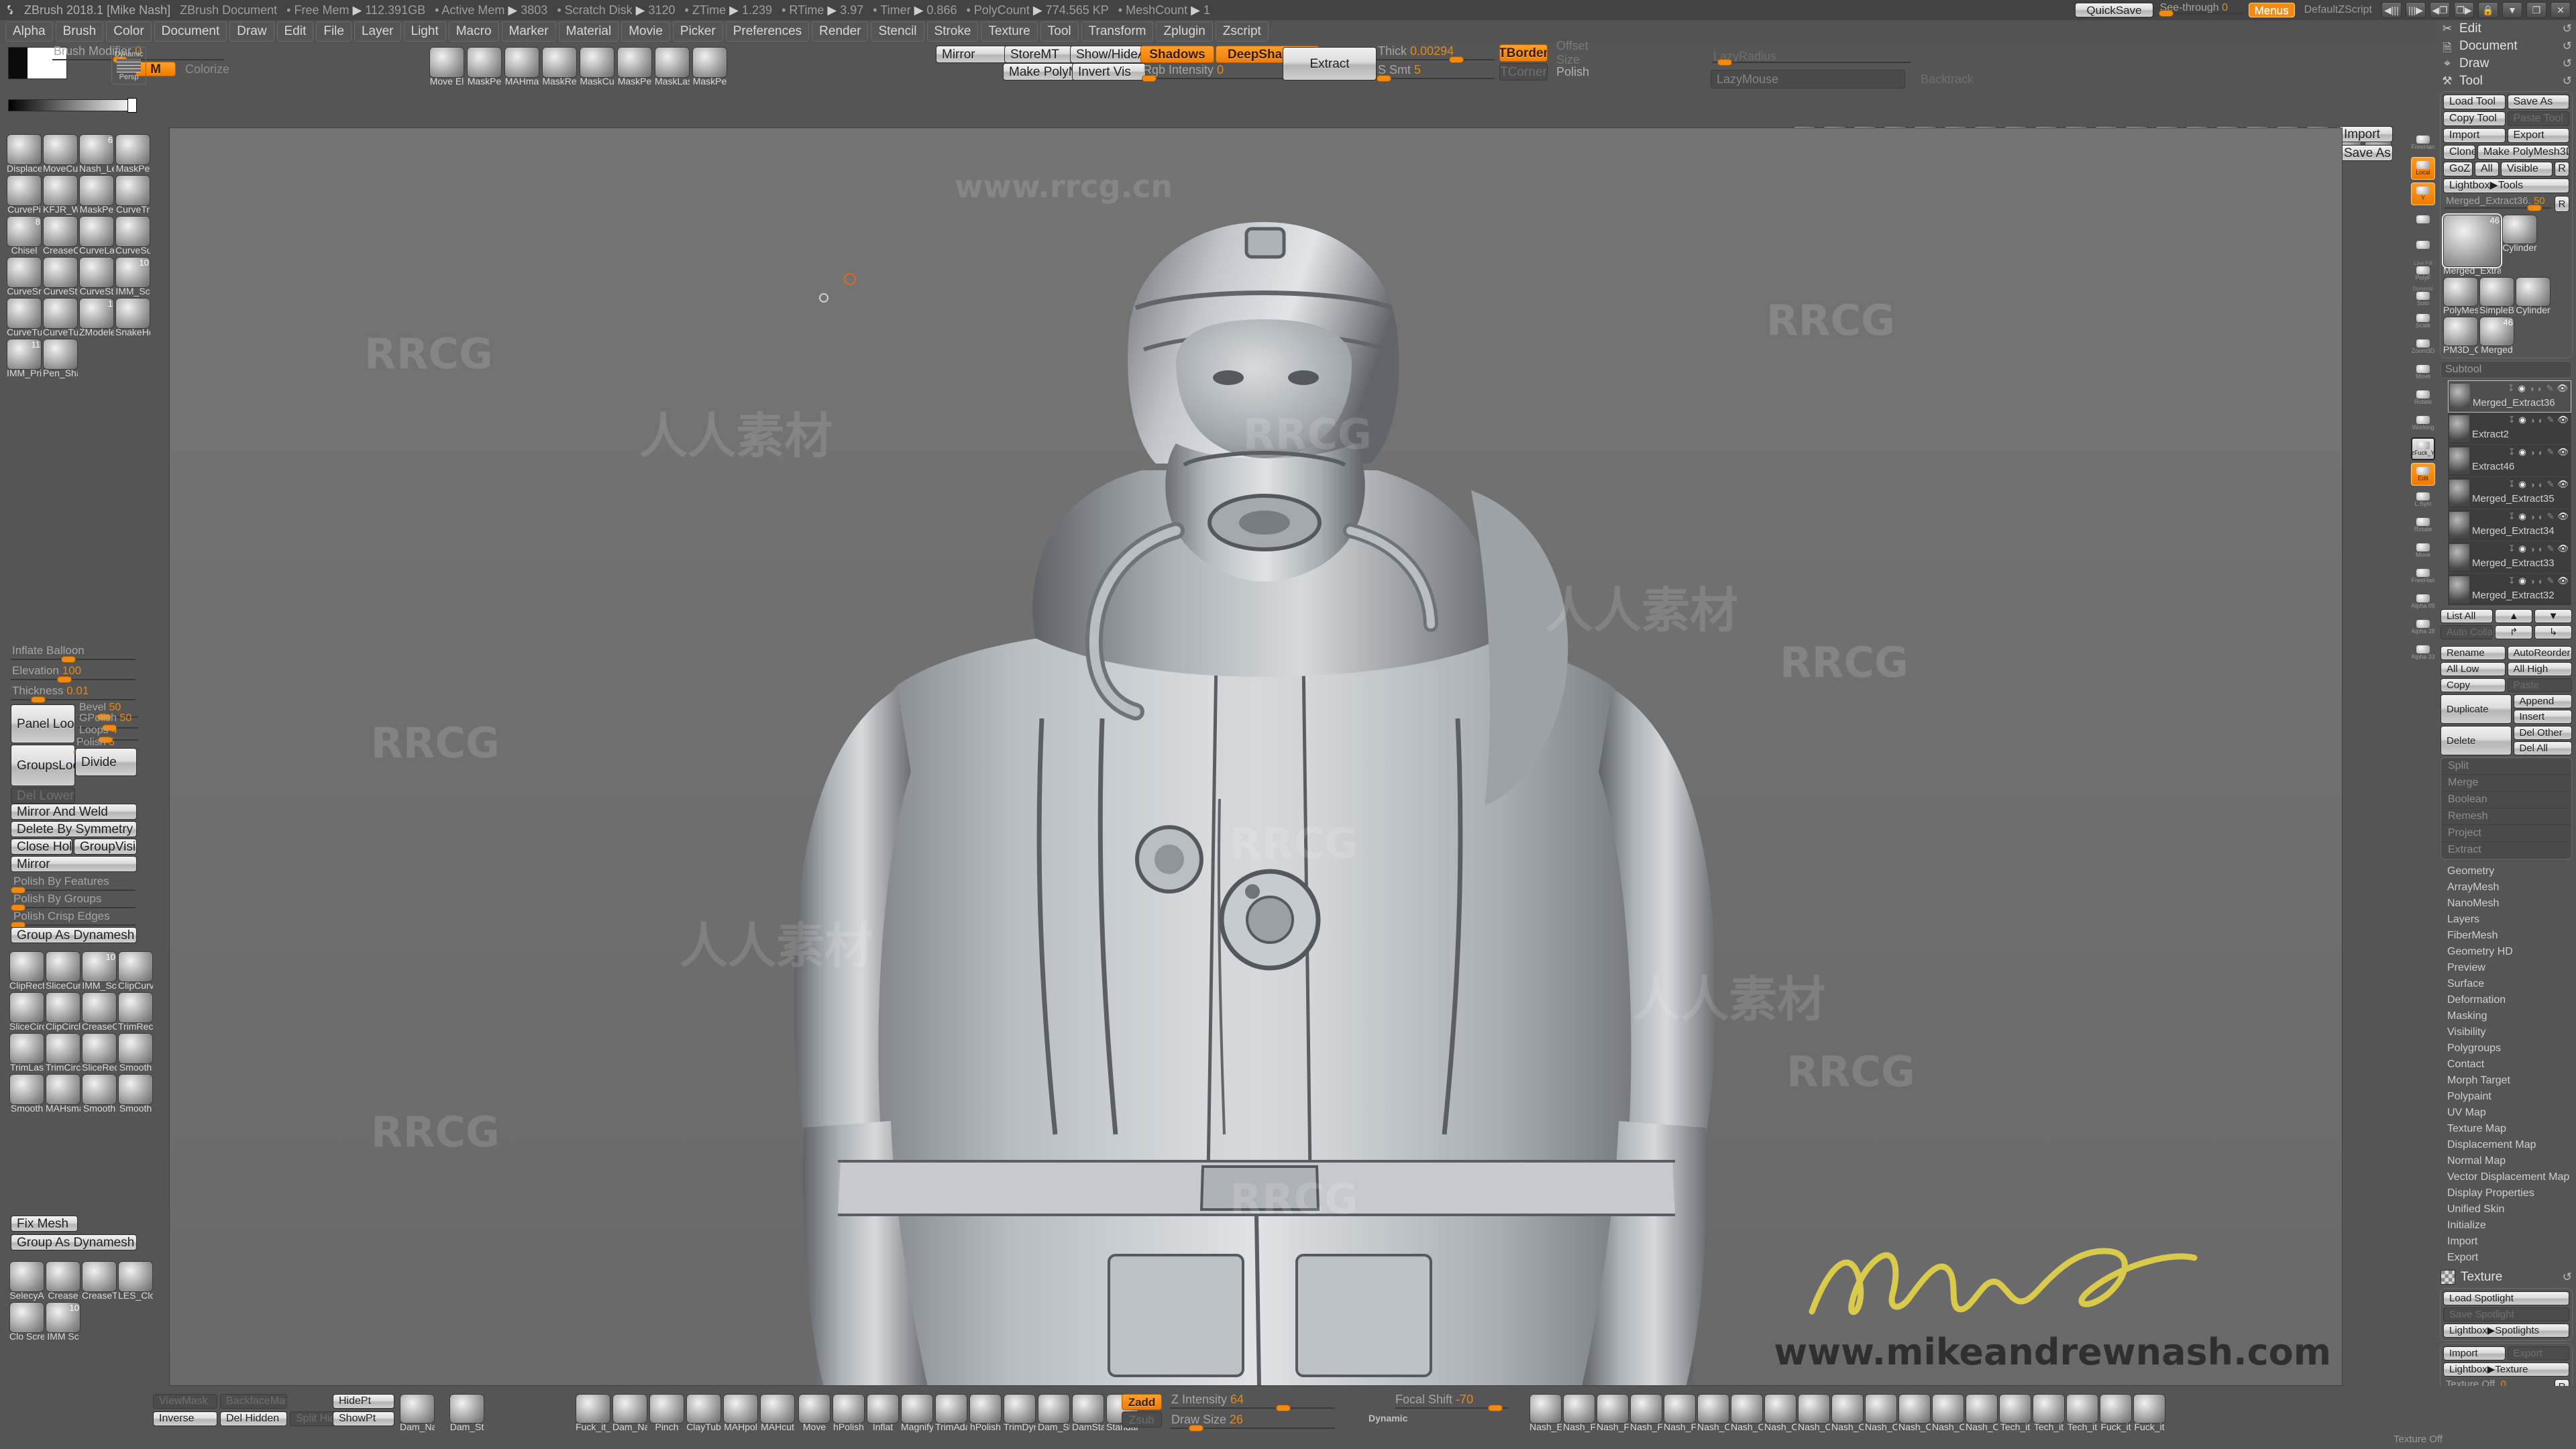  Describe the element at coordinates (2553, 616) in the screenshot. I see `subtool-down-button: ▼` at that location.